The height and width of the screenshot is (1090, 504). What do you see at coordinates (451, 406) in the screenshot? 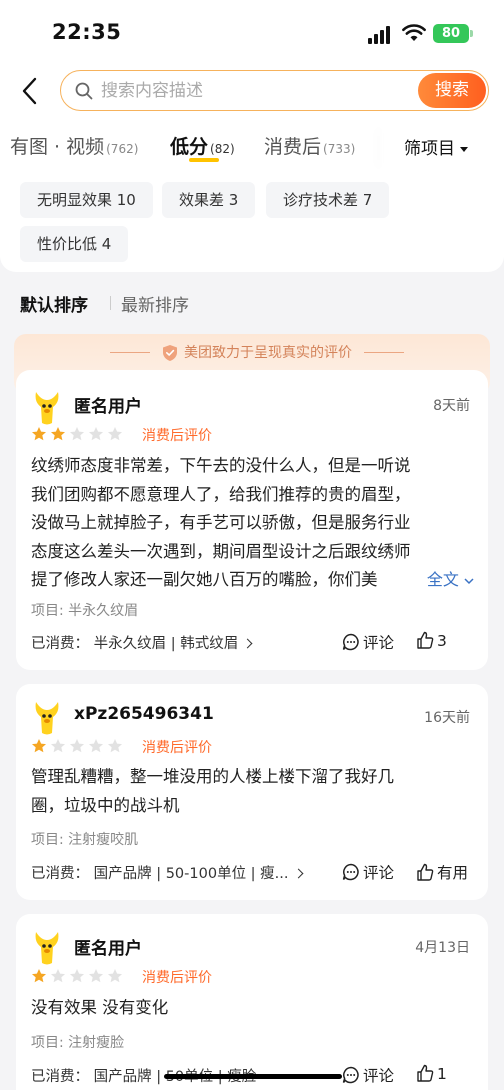
I see `review-date: 8天前` at bounding box center [451, 406].